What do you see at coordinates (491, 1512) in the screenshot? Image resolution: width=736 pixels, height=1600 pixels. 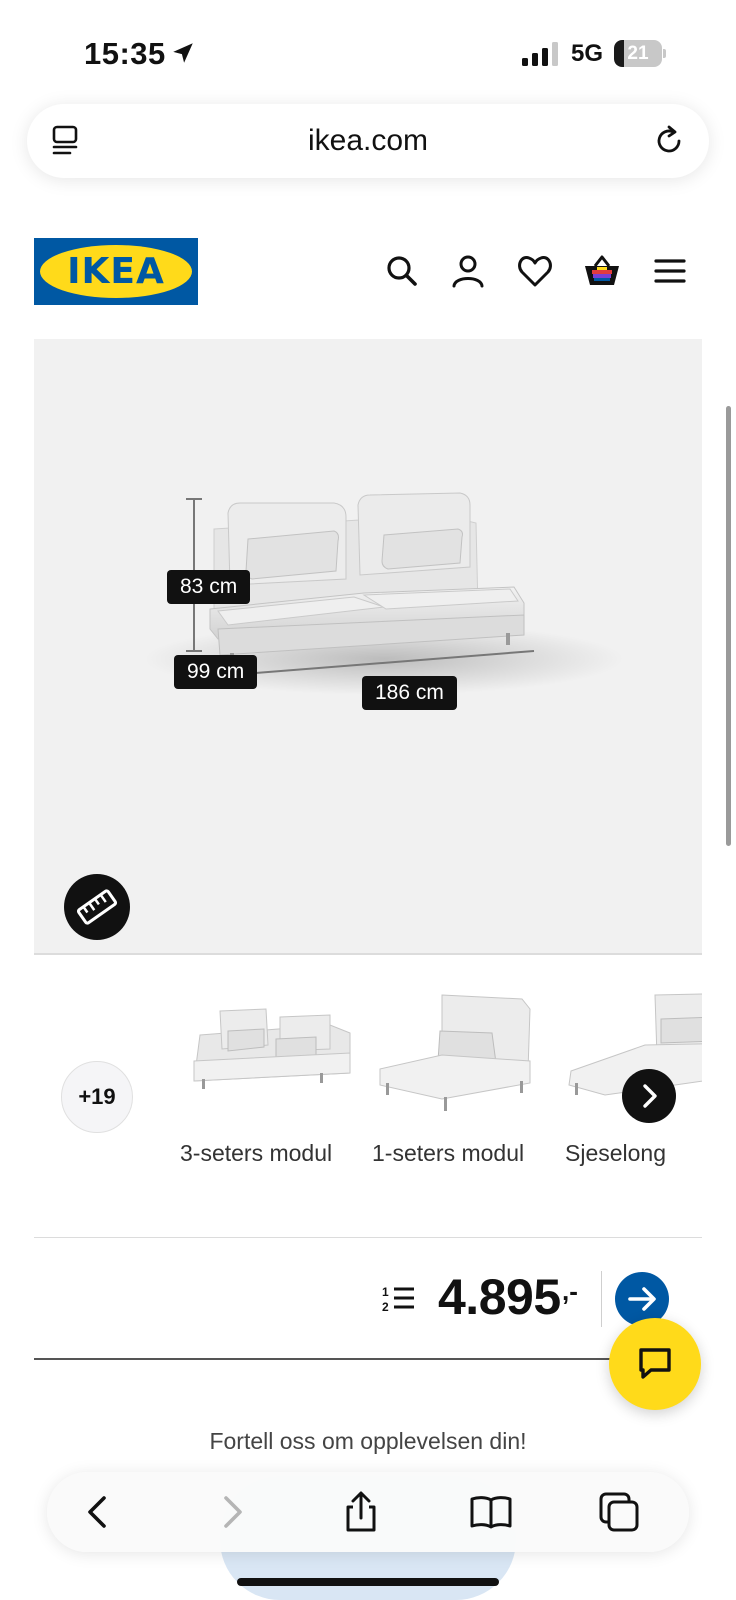 I see `bookmarks-icon` at bounding box center [491, 1512].